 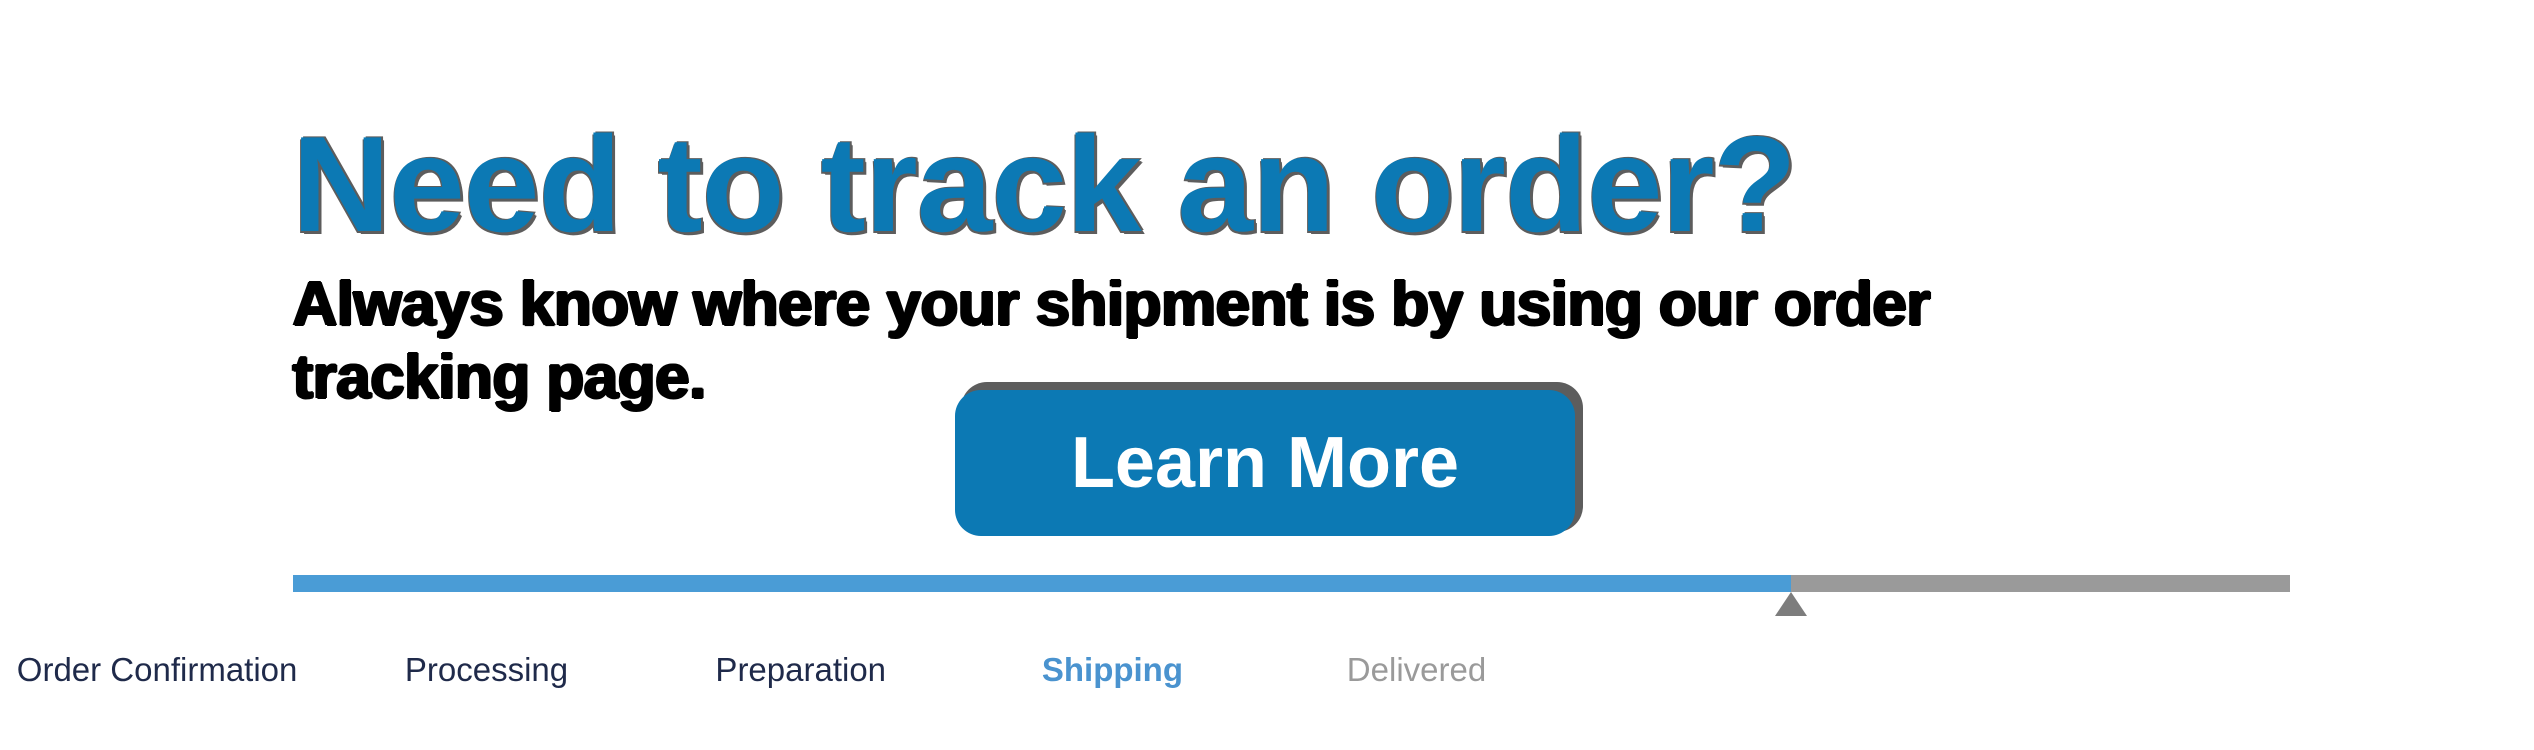 I want to click on progress-track, so click(x=1291, y=583).